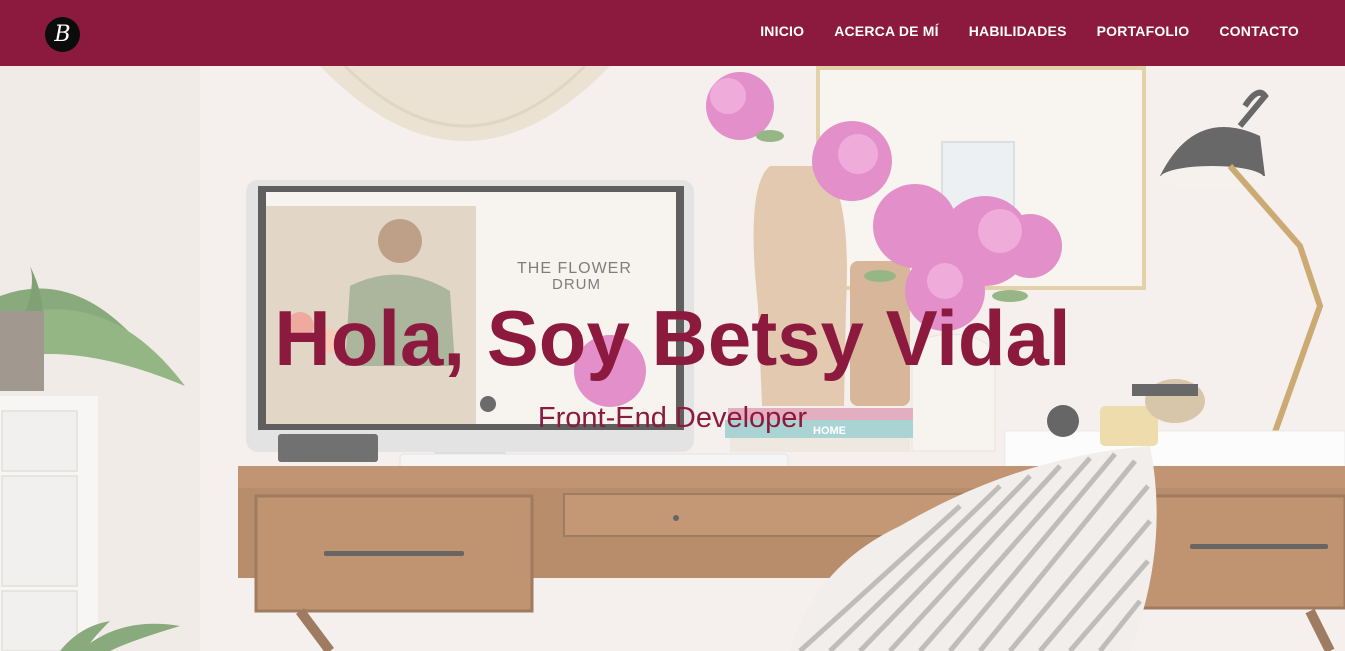 This screenshot has width=1345, height=651. What do you see at coordinates (672, 418) in the screenshot?
I see `hero-subtitle: Front-End Developer` at bounding box center [672, 418].